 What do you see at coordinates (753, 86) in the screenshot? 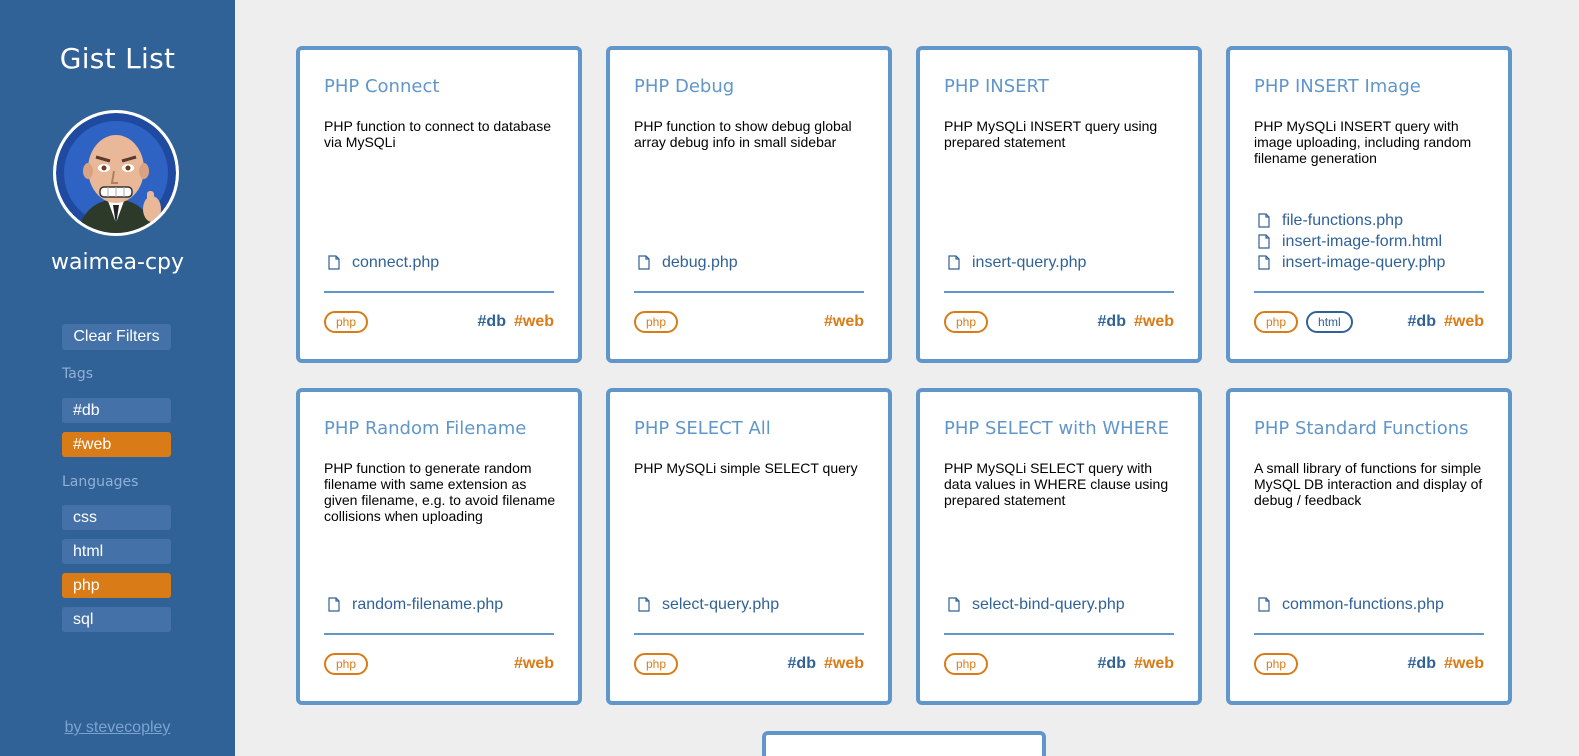
I see `card-title: PHP Debug` at bounding box center [753, 86].